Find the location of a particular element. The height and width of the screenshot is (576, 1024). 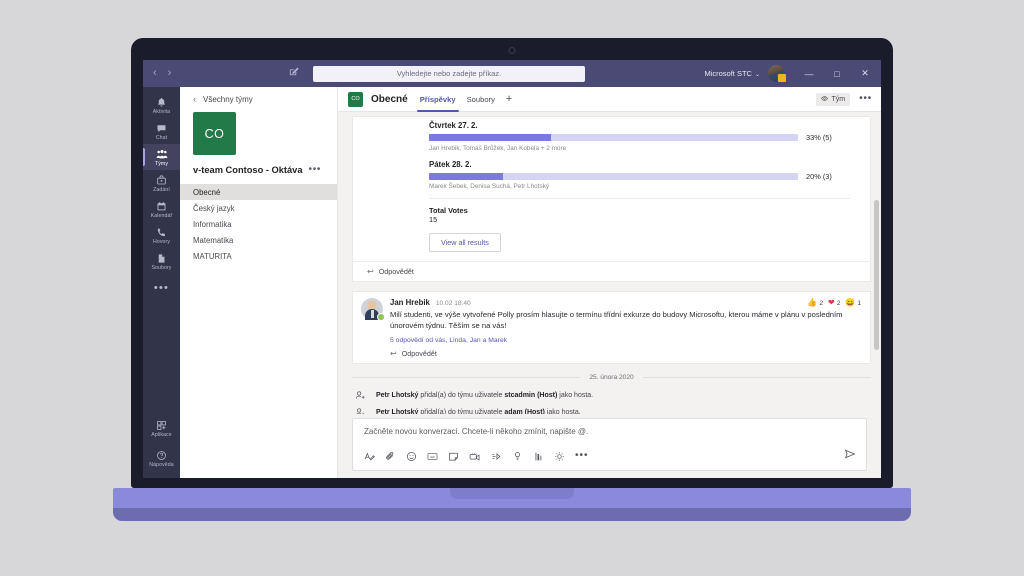

date-label: 25. února 2020 is located at coordinates (611, 377).